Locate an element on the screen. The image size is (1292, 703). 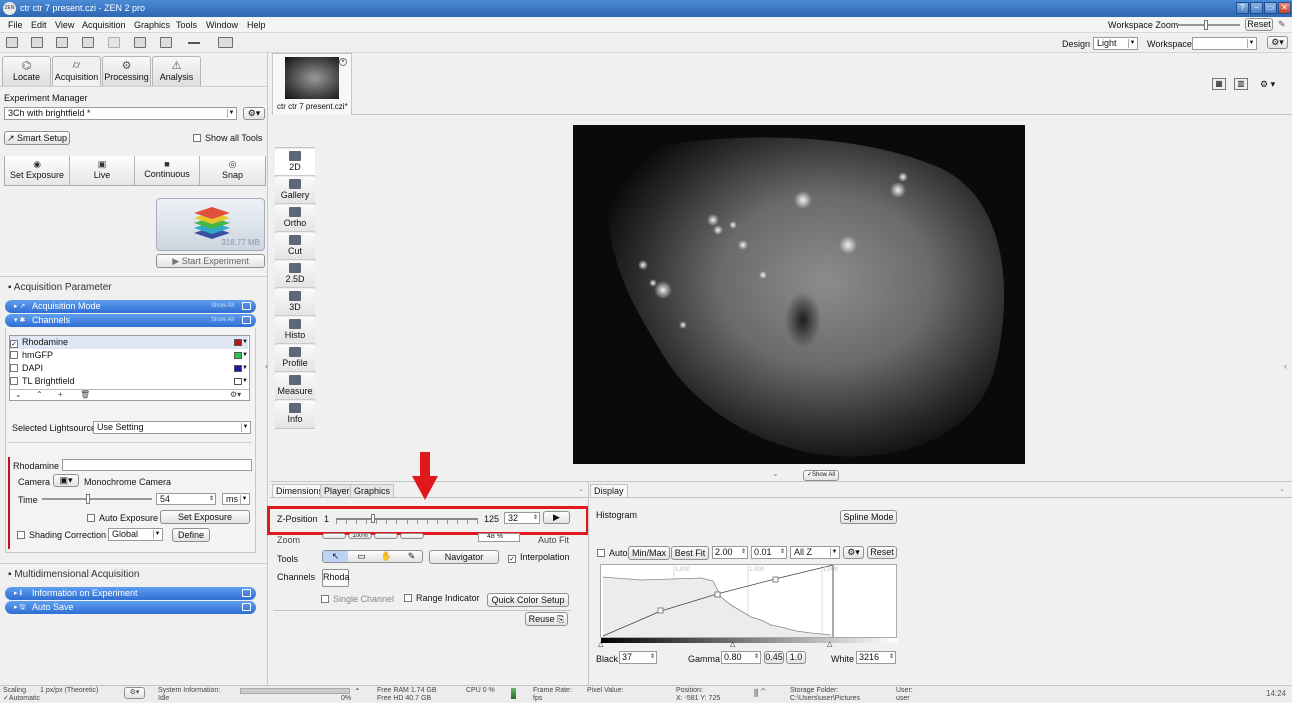
exposure-time-slider is located at coordinates (97, 499).